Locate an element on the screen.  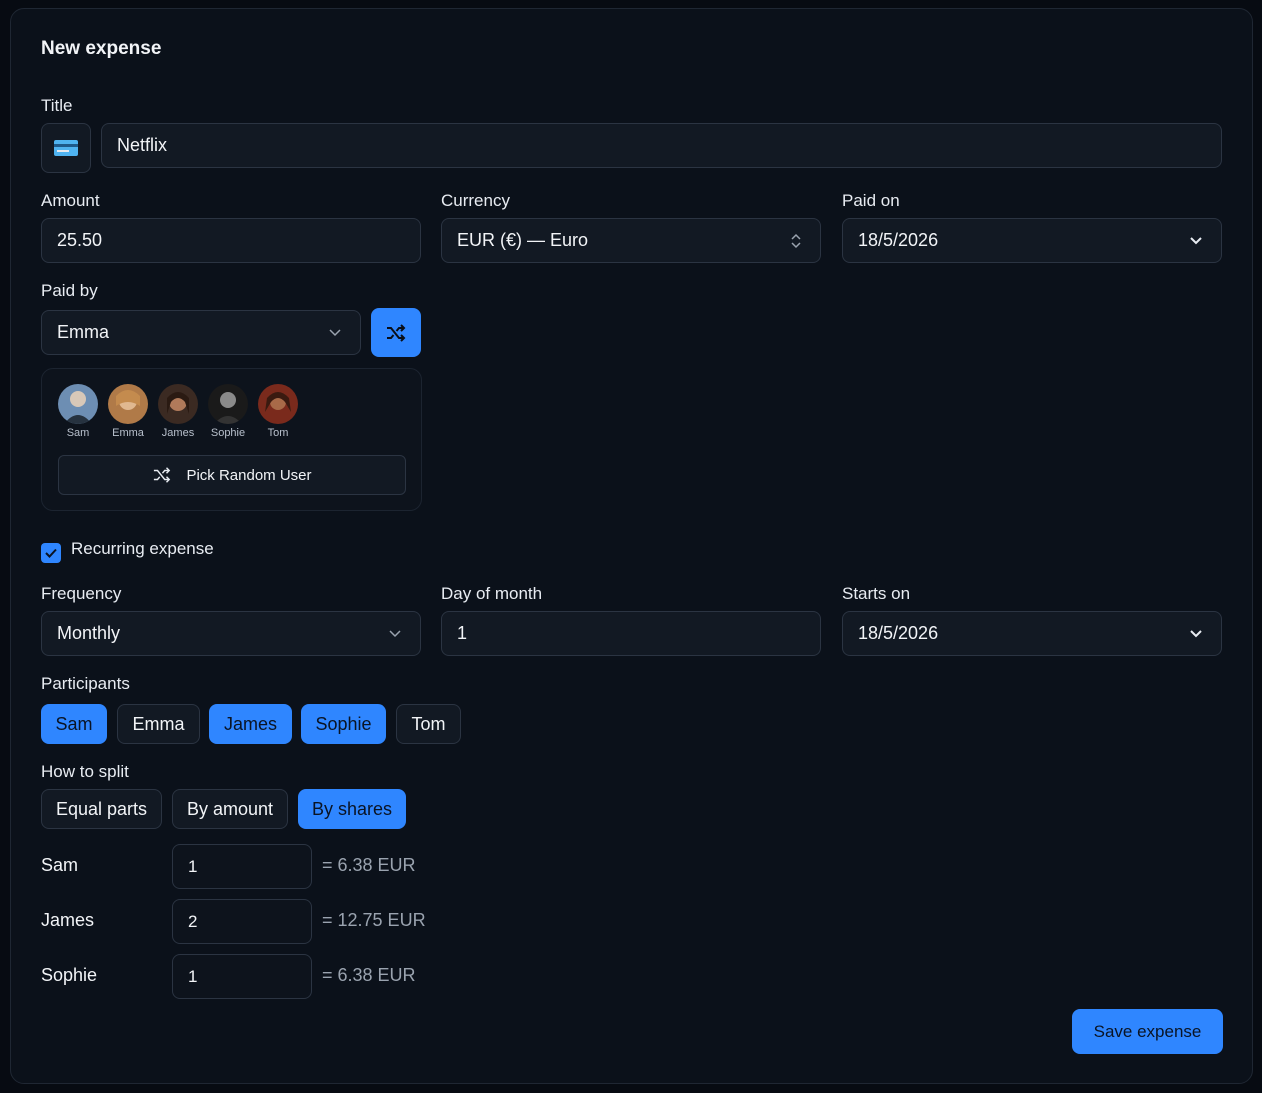
participant-chip-sophie: Sophie is located at coordinates (343, 724).